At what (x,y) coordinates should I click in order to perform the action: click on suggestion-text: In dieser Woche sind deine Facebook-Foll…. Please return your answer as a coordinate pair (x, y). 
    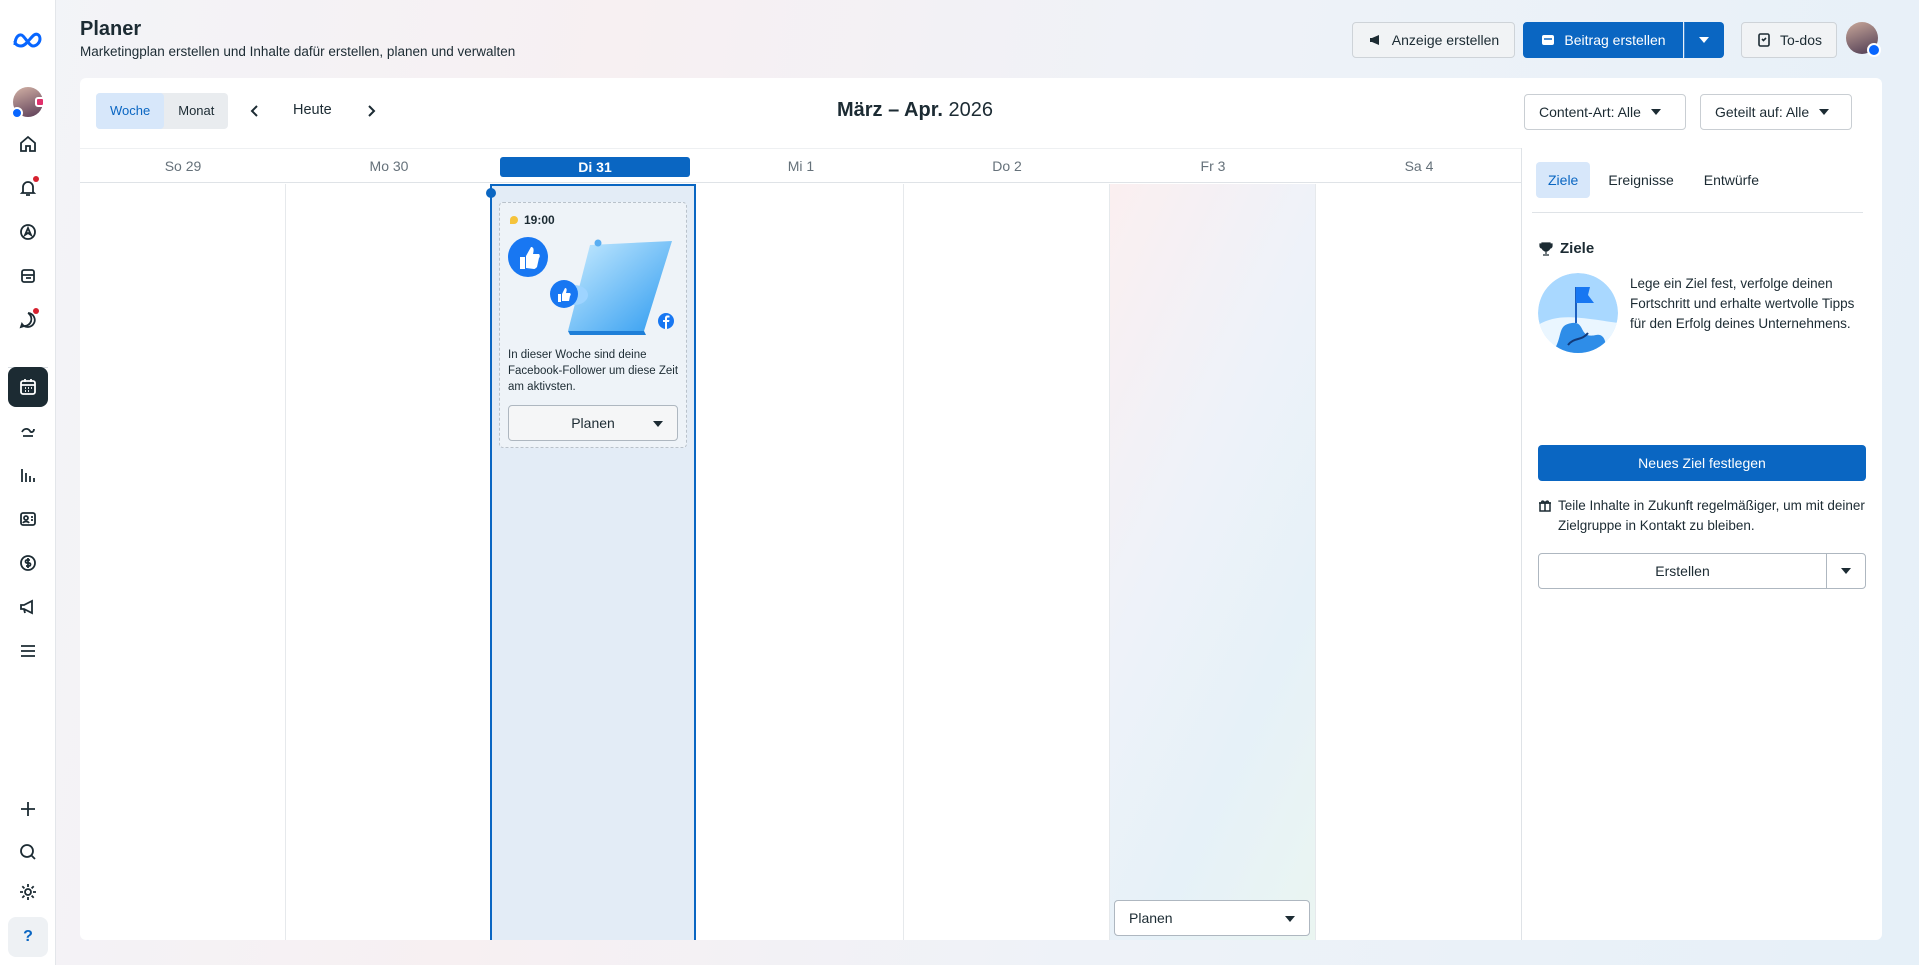
    Looking at the image, I should click on (593, 371).